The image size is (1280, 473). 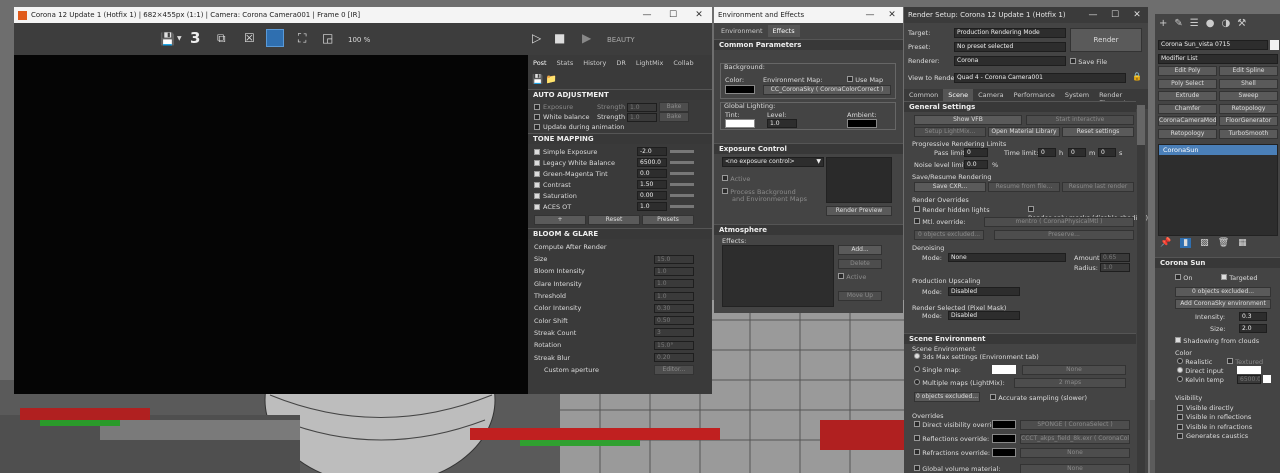 What do you see at coordinates (1165, 243) in the screenshot?
I see `pin-stack-icon: 📌` at bounding box center [1165, 243].